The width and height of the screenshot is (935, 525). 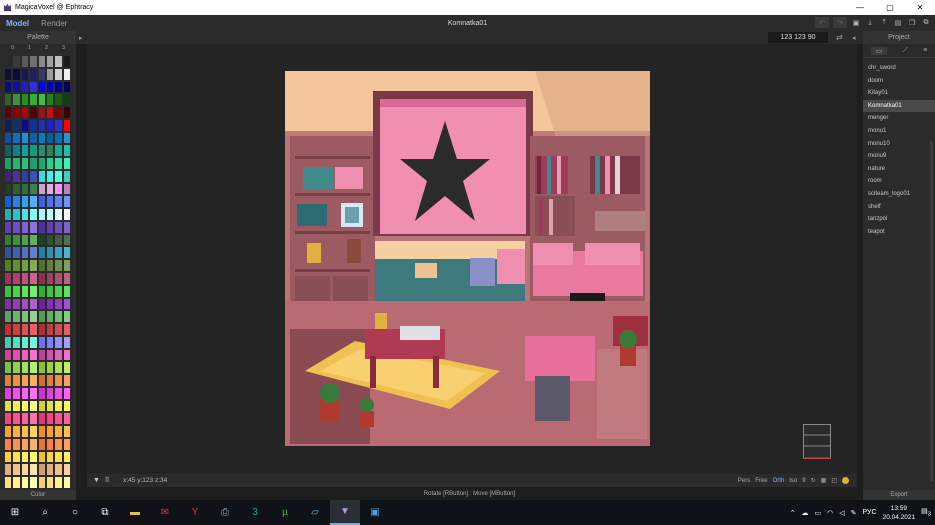 What do you see at coordinates (345, 512) in the screenshot?
I see `magicavoxel-taskbar-icon: ▼` at bounding box center [345, 512].